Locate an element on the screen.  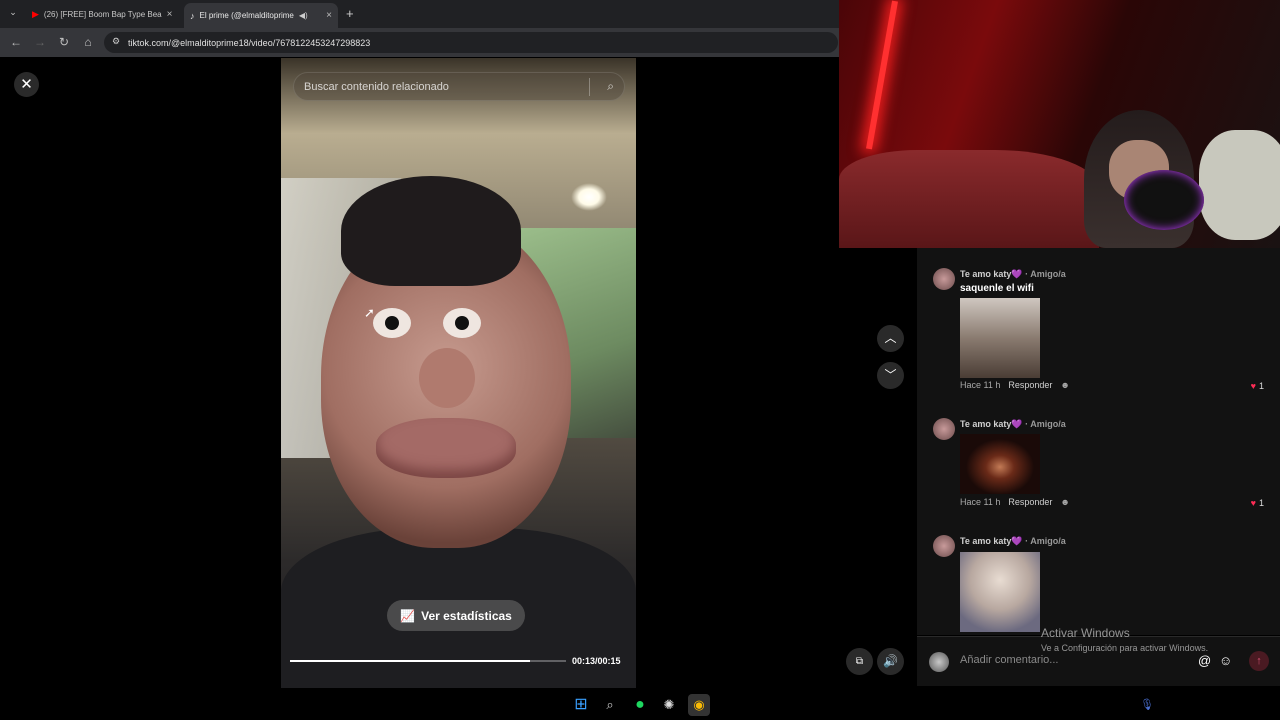
webcam-overlay is located at coordinates (1059, 124).